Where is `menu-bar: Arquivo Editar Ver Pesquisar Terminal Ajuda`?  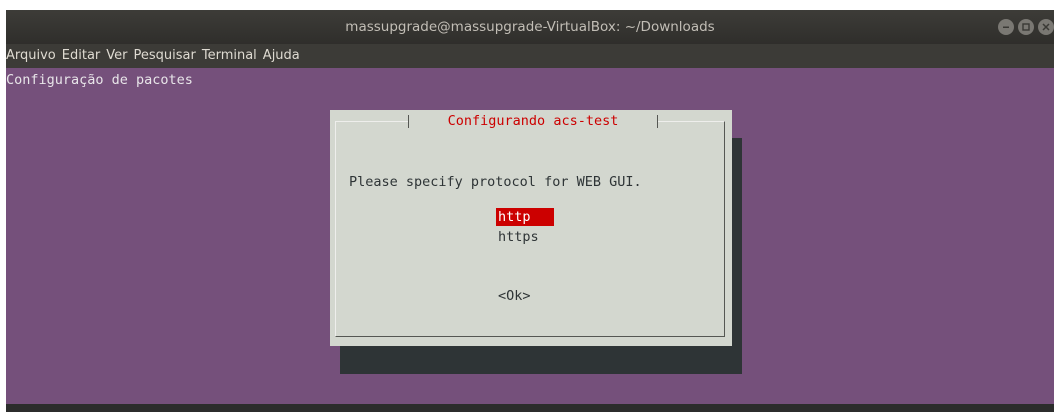
menu-bar: Arquivo Editar Ver Pesquisar Terminal Ajuda is located at coordinates (530, 56).